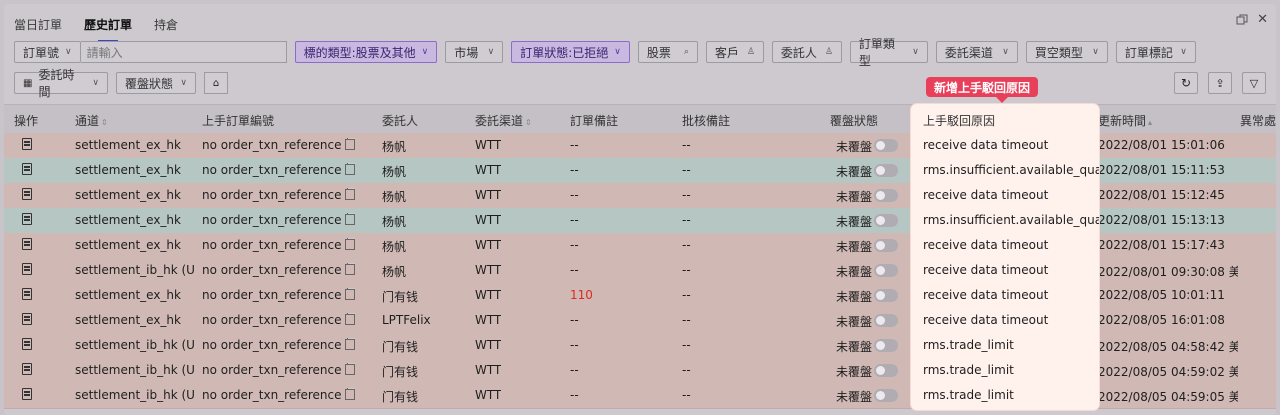 The width and height of the screenshot is (1280, 415). I want to click on cell-update-time: 2022/08/05 10:01:11, so click(1161, 295).